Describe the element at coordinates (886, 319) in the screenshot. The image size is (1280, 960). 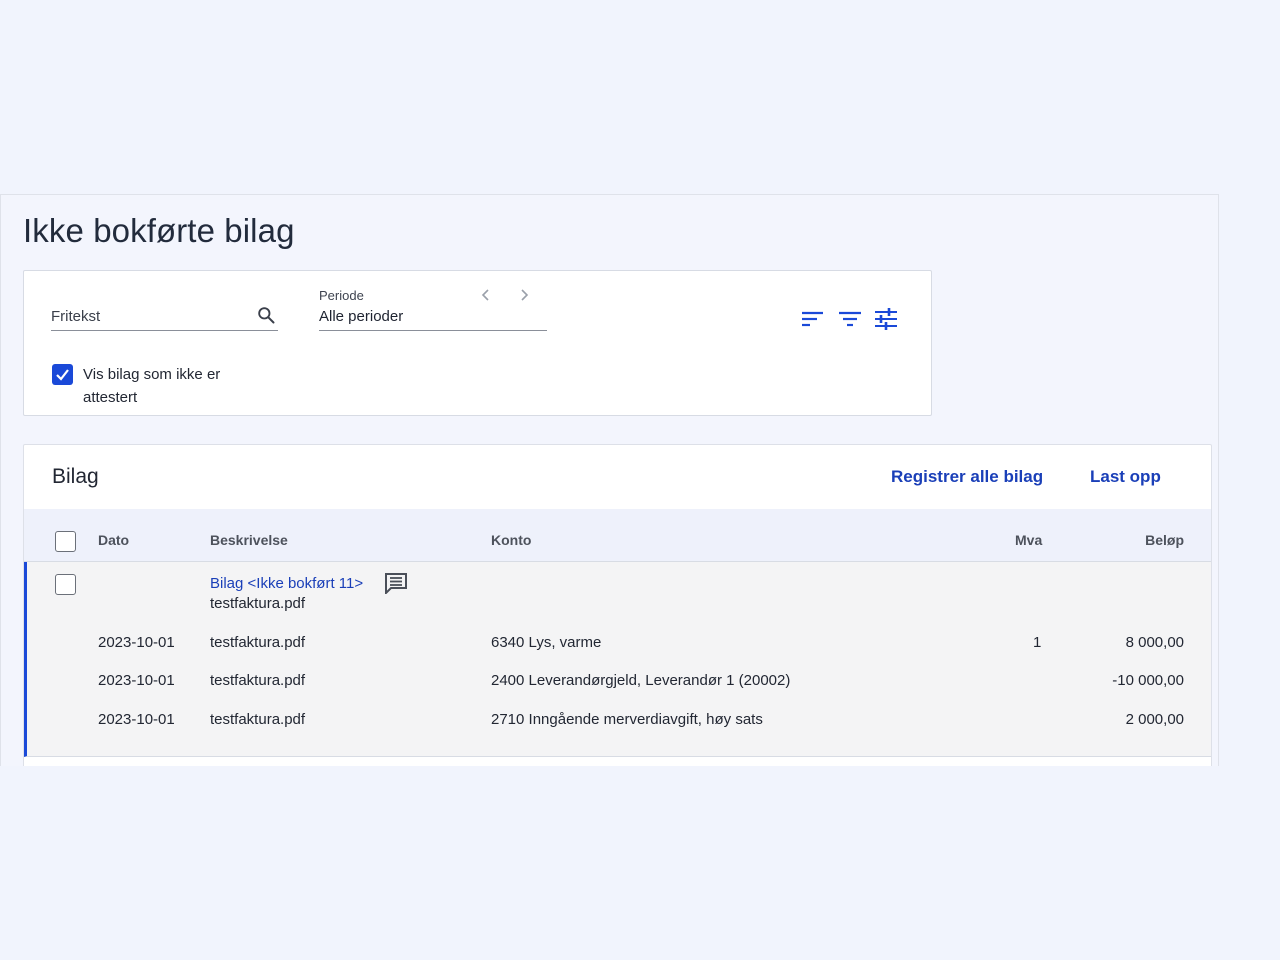
I see `tune-icon` at that location.